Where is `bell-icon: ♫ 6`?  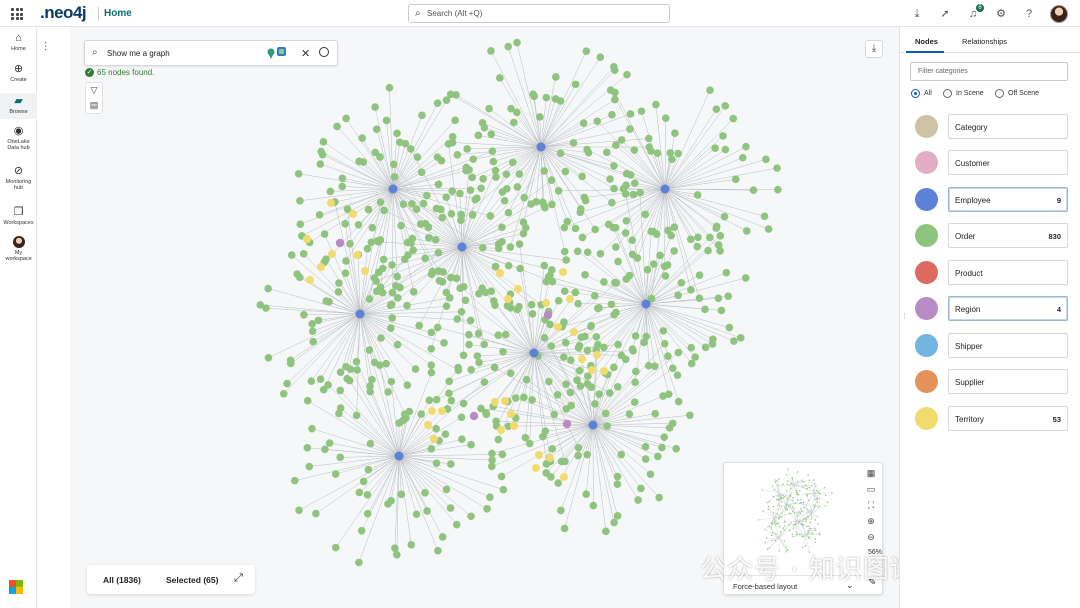 bell-icon: ♫ 6 is located at coordinates (975, 12).